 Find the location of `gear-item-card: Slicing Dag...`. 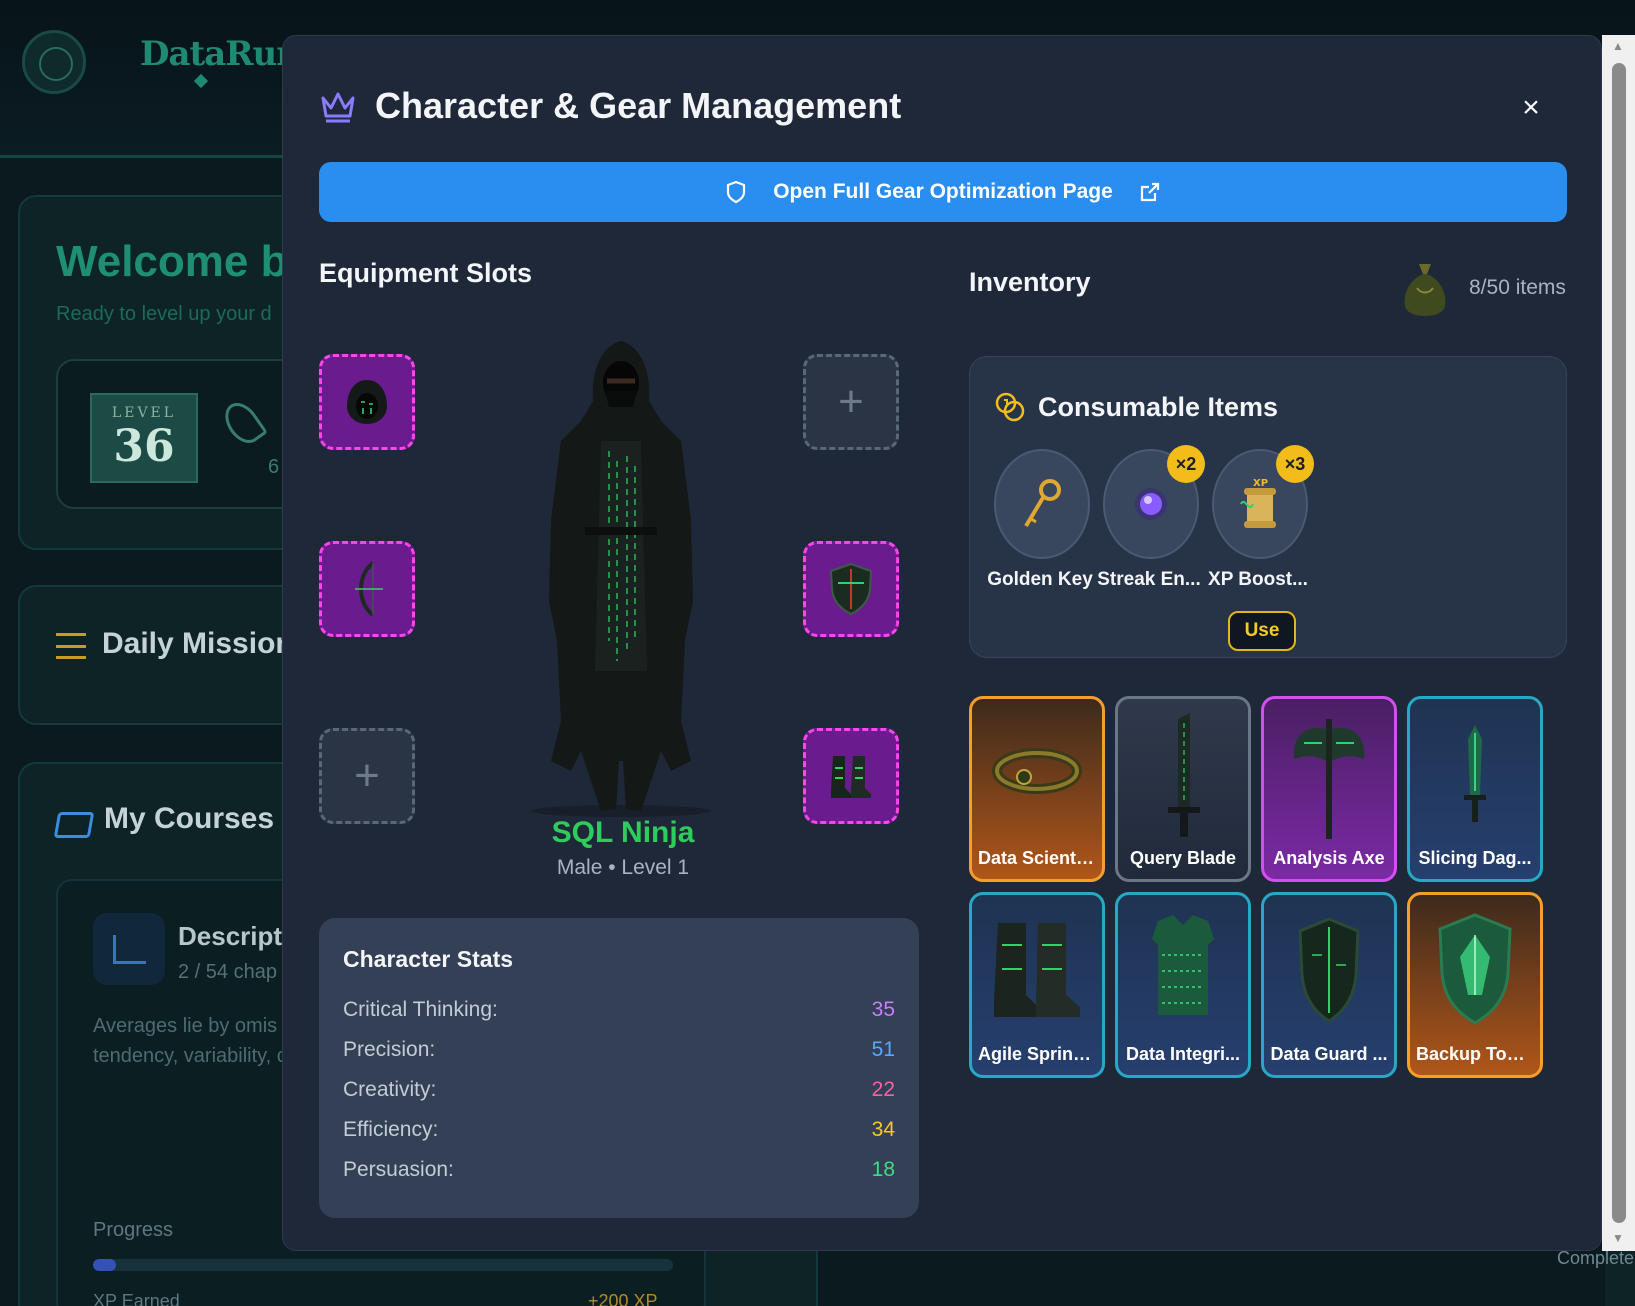

gear-item-card: Slicing Dag... is located at coordinates (1475, 789).